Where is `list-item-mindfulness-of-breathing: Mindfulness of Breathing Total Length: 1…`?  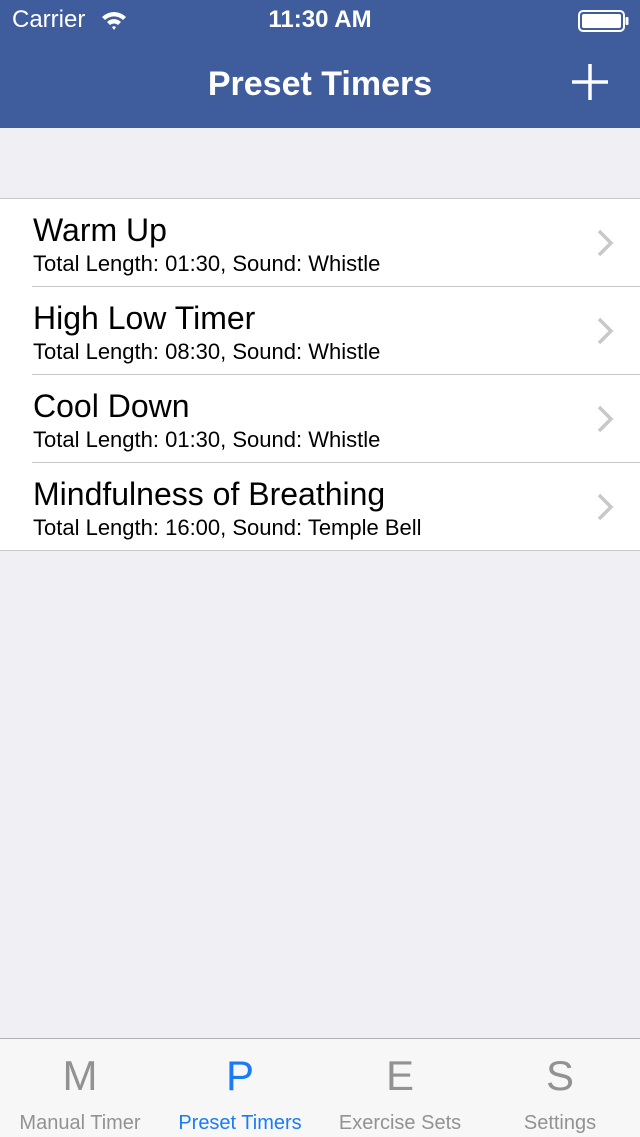
list-item-mindfulness-of-breathing: Mindfulness of Breathing Total Length: 1… is located at coordinates (336, 506).